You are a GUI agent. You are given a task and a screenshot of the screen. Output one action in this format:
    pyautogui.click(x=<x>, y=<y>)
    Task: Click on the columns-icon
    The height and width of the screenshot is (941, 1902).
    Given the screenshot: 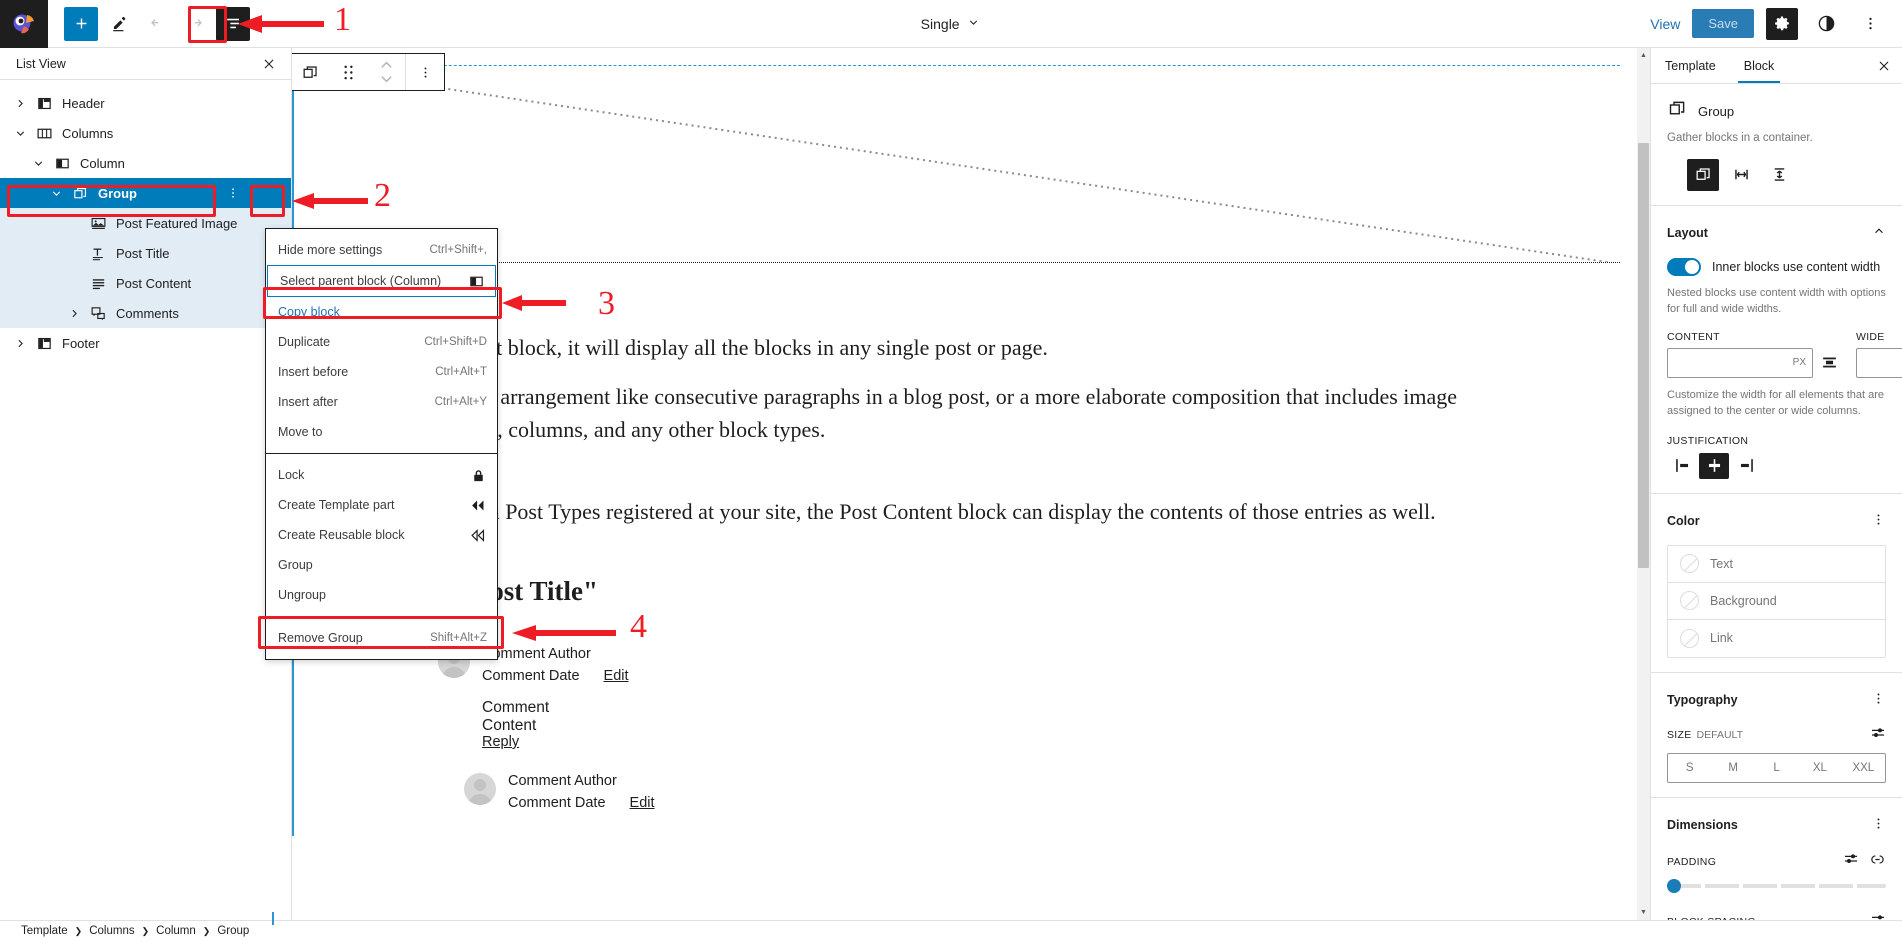 What is the action you would take?
    pyautogui.click(x=44, y=133)
    